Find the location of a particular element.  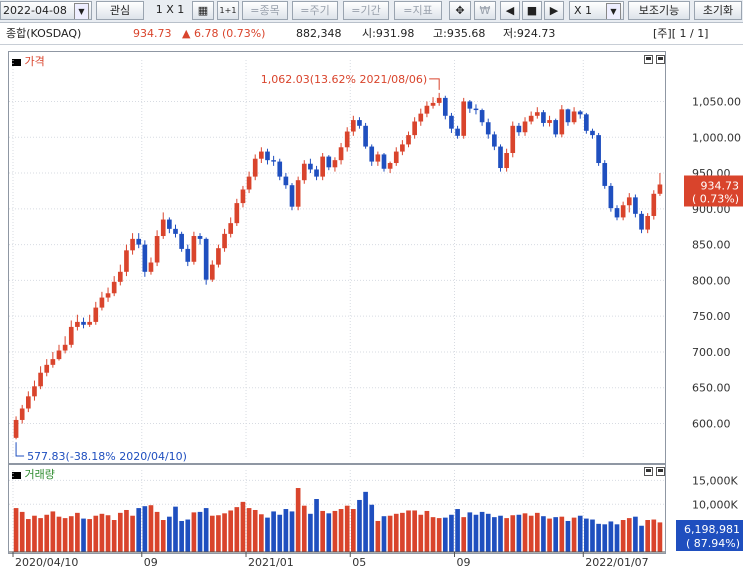

x-tick-label: 09 is located at coordinates (151, 562).